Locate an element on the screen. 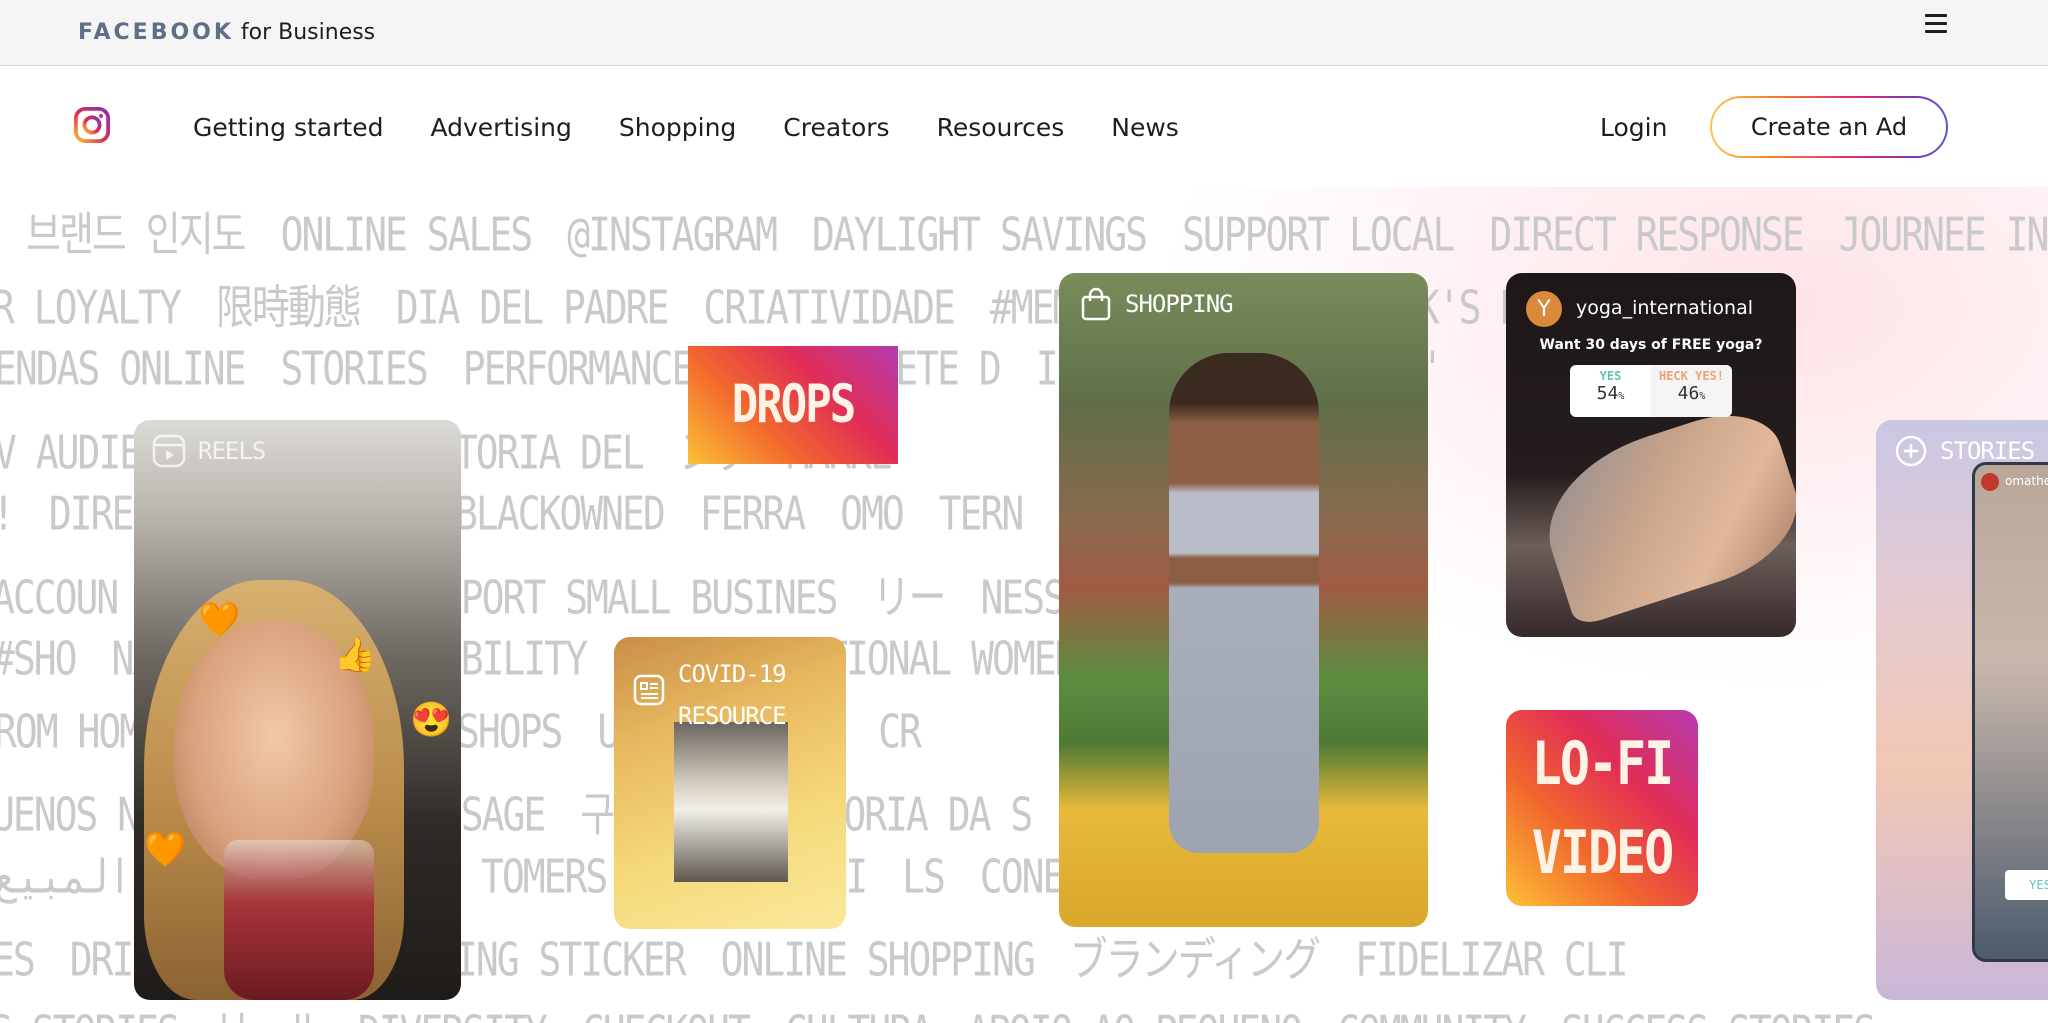  covid-photo is located at coordinates (731, 802).